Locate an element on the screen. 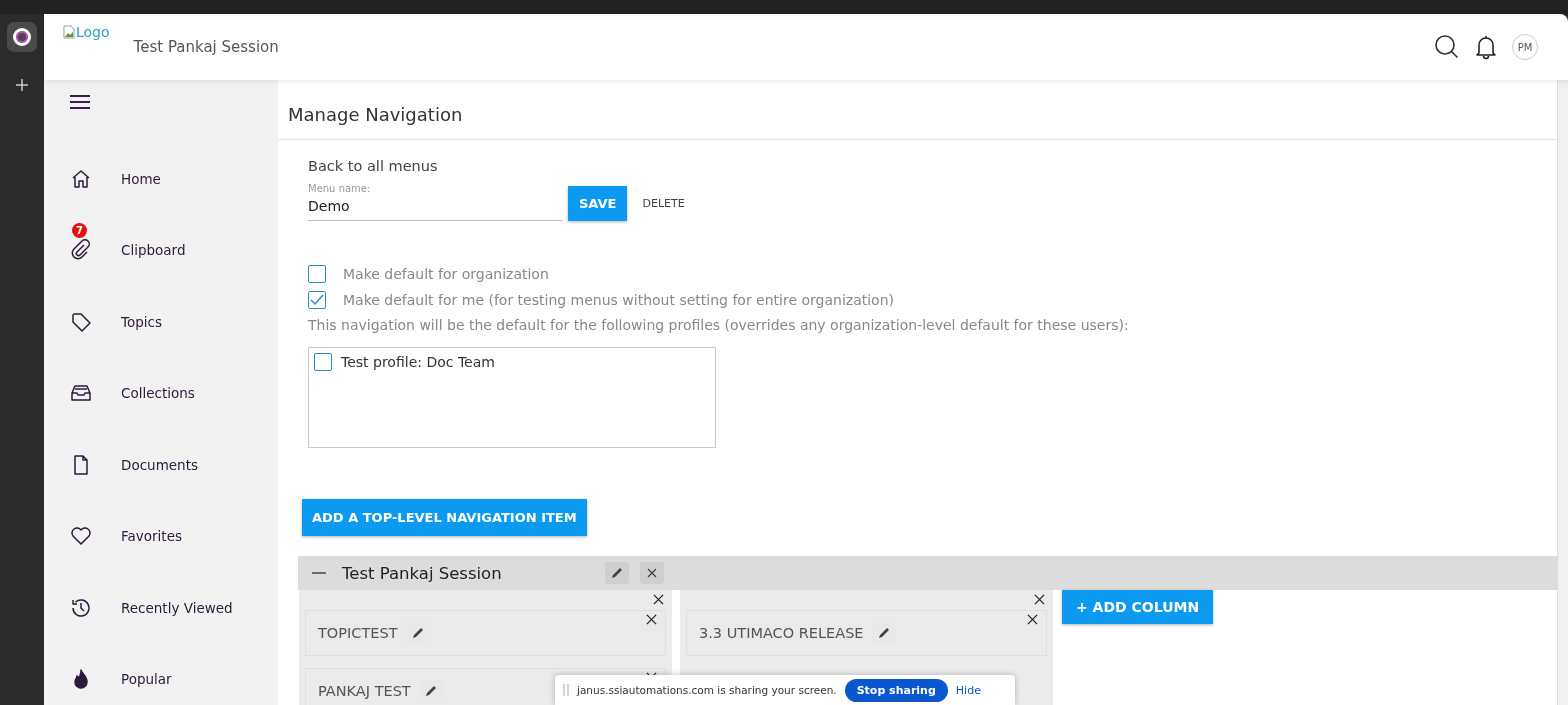 The height and width of the screenshot is (705, 1568). sidebar-item: Collections is located at coordinates (174, 393).